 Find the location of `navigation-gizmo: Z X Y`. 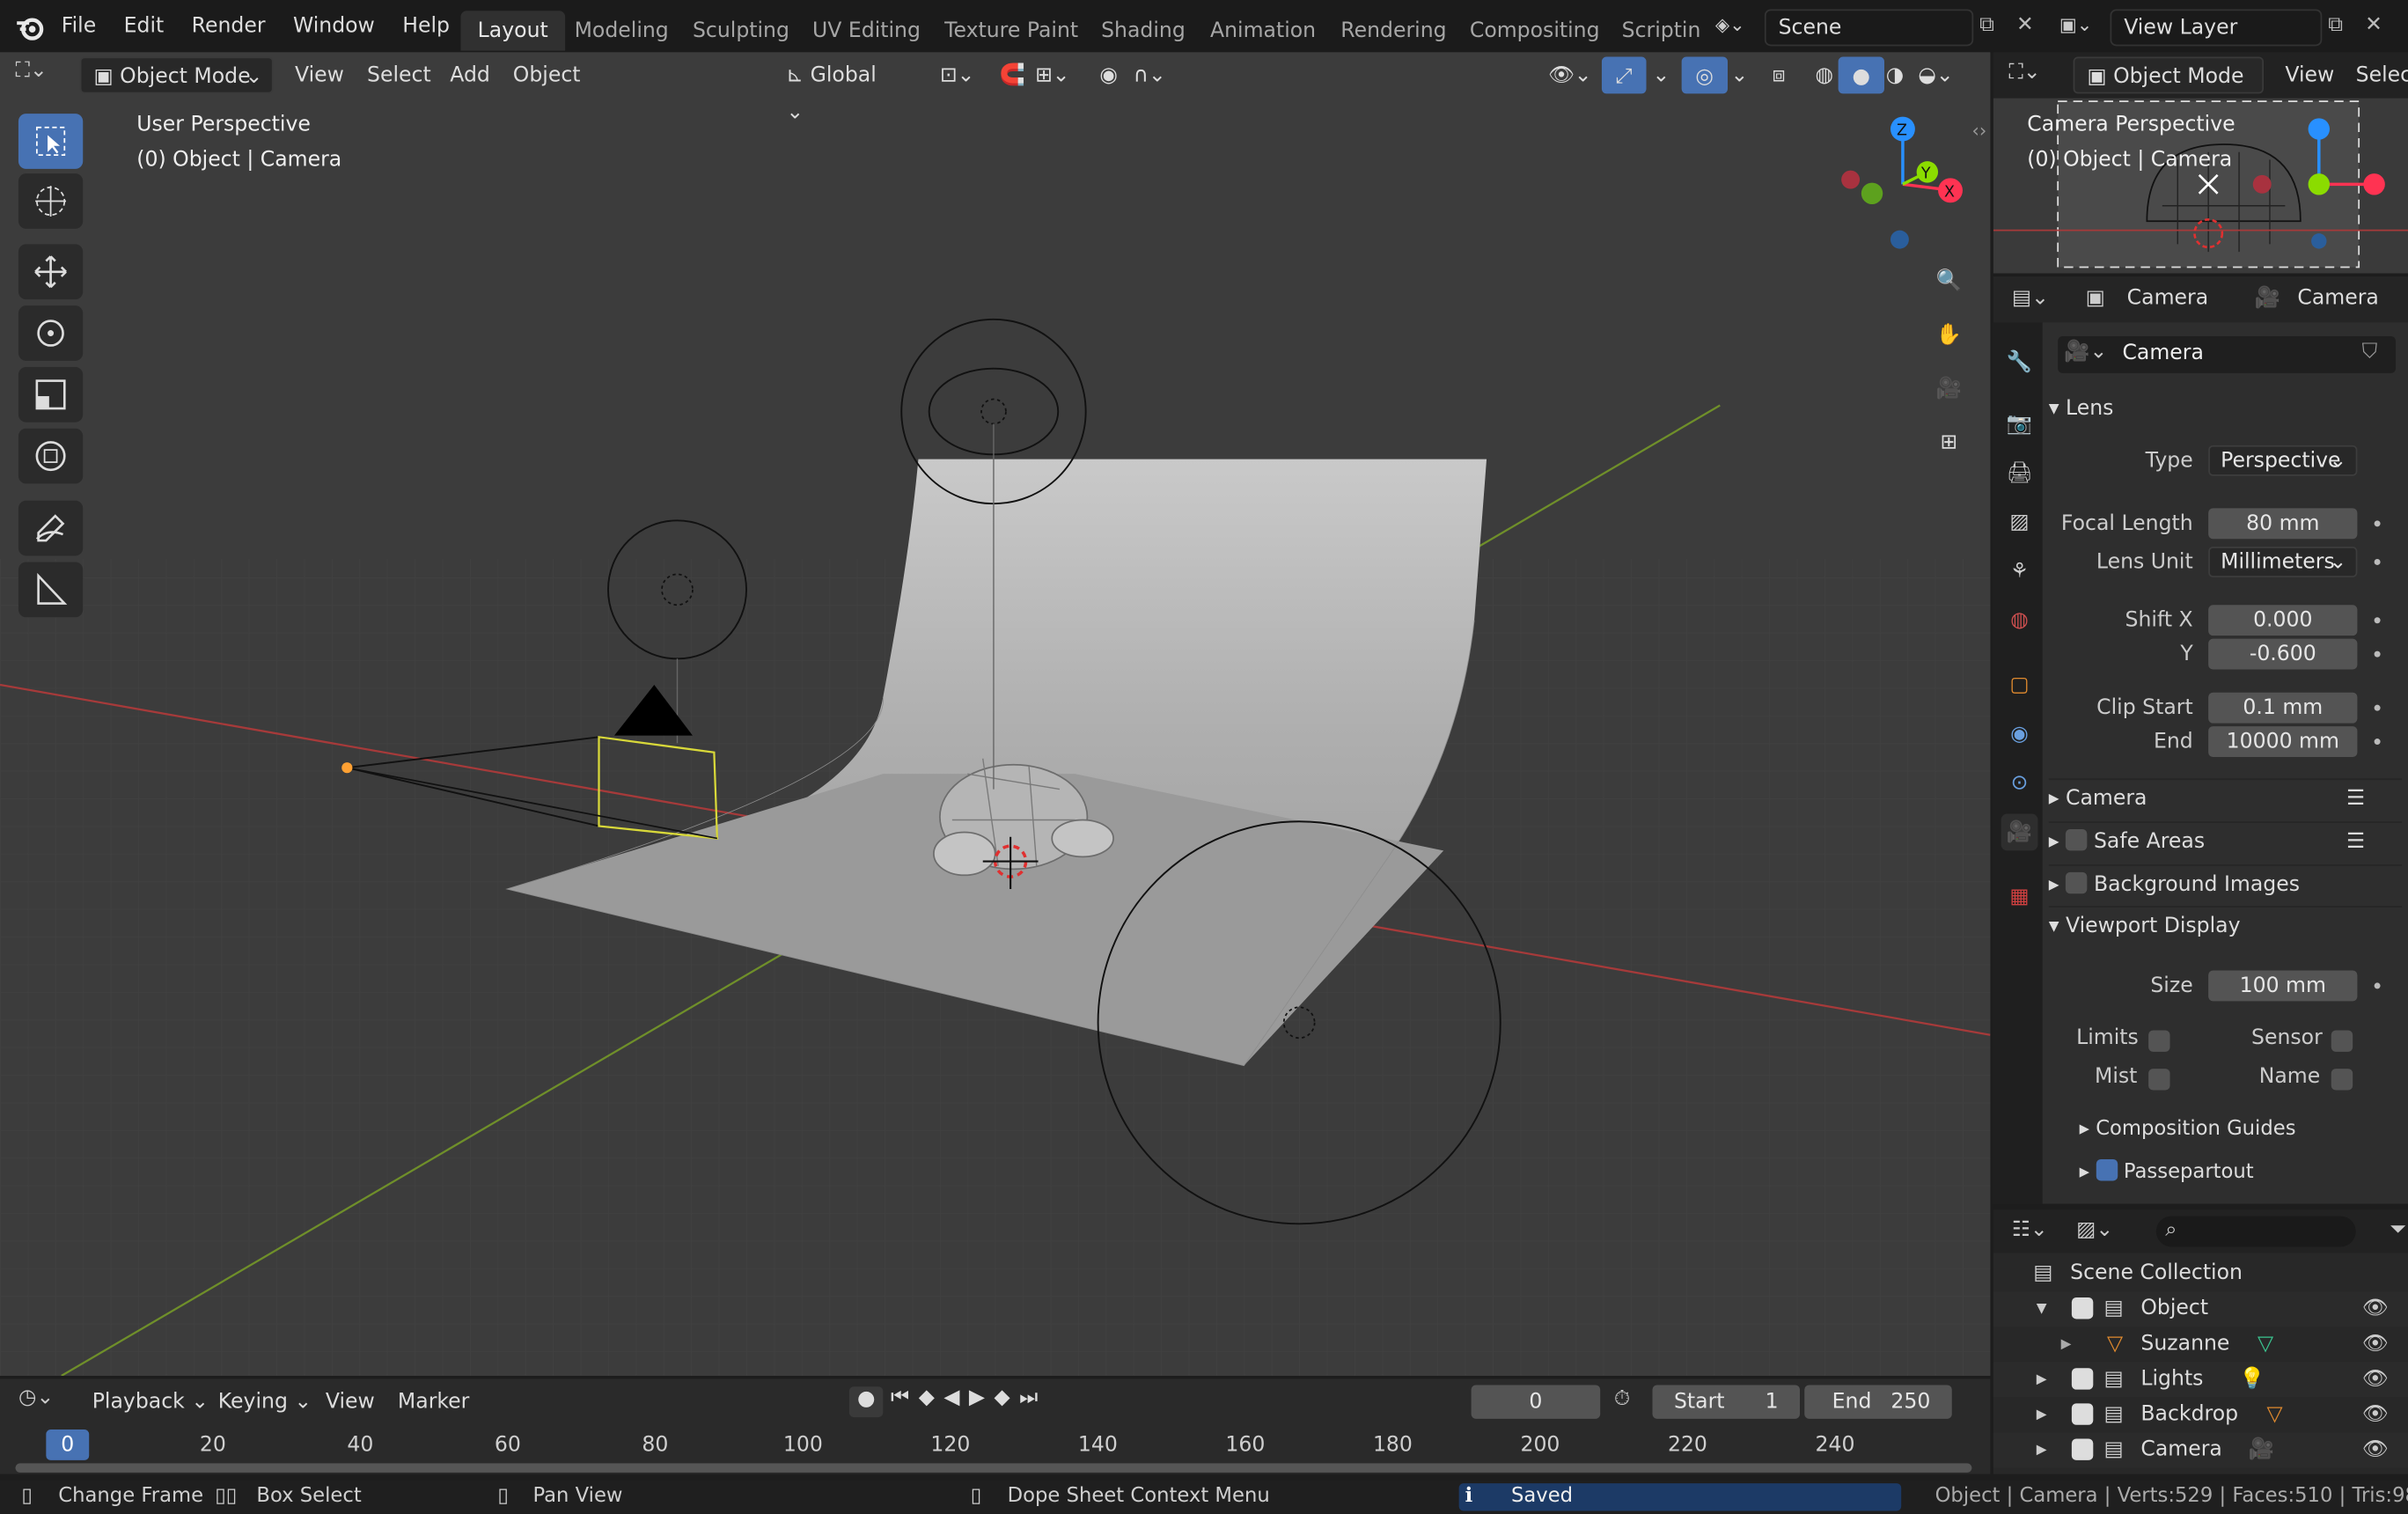

navigation-gizmo: Z X Y is located at coordinates (1903, 184).